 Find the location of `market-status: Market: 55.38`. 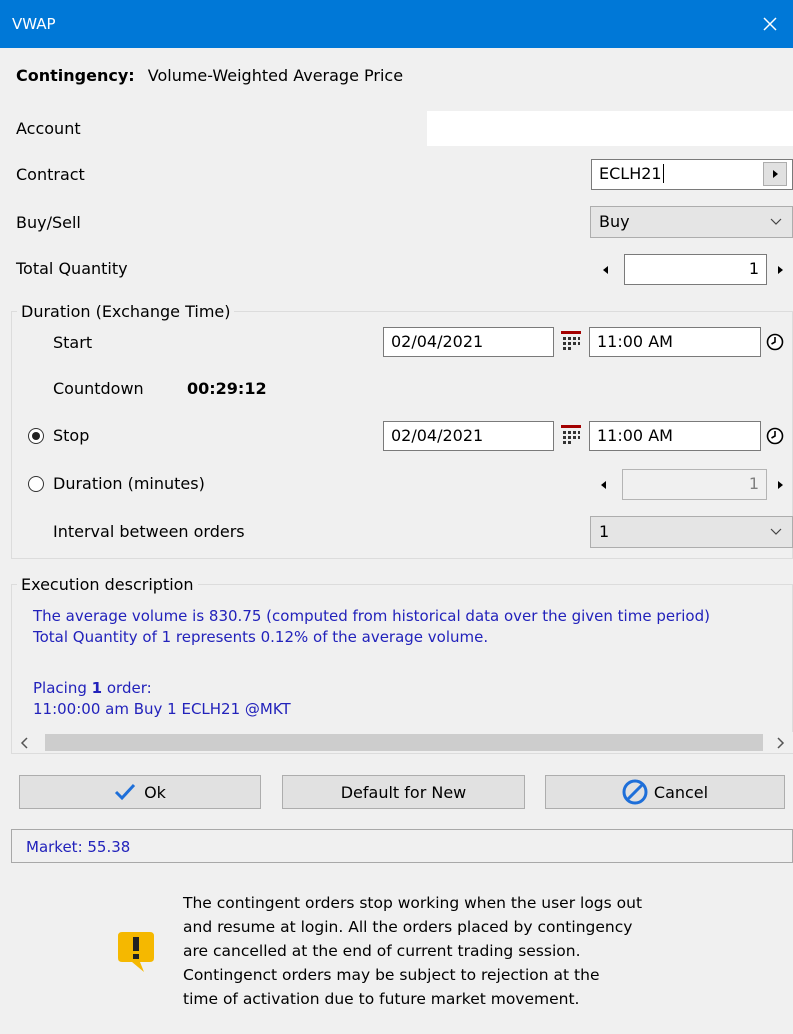

market-status: Market: 55.38 is located at coordinates (78, 847).